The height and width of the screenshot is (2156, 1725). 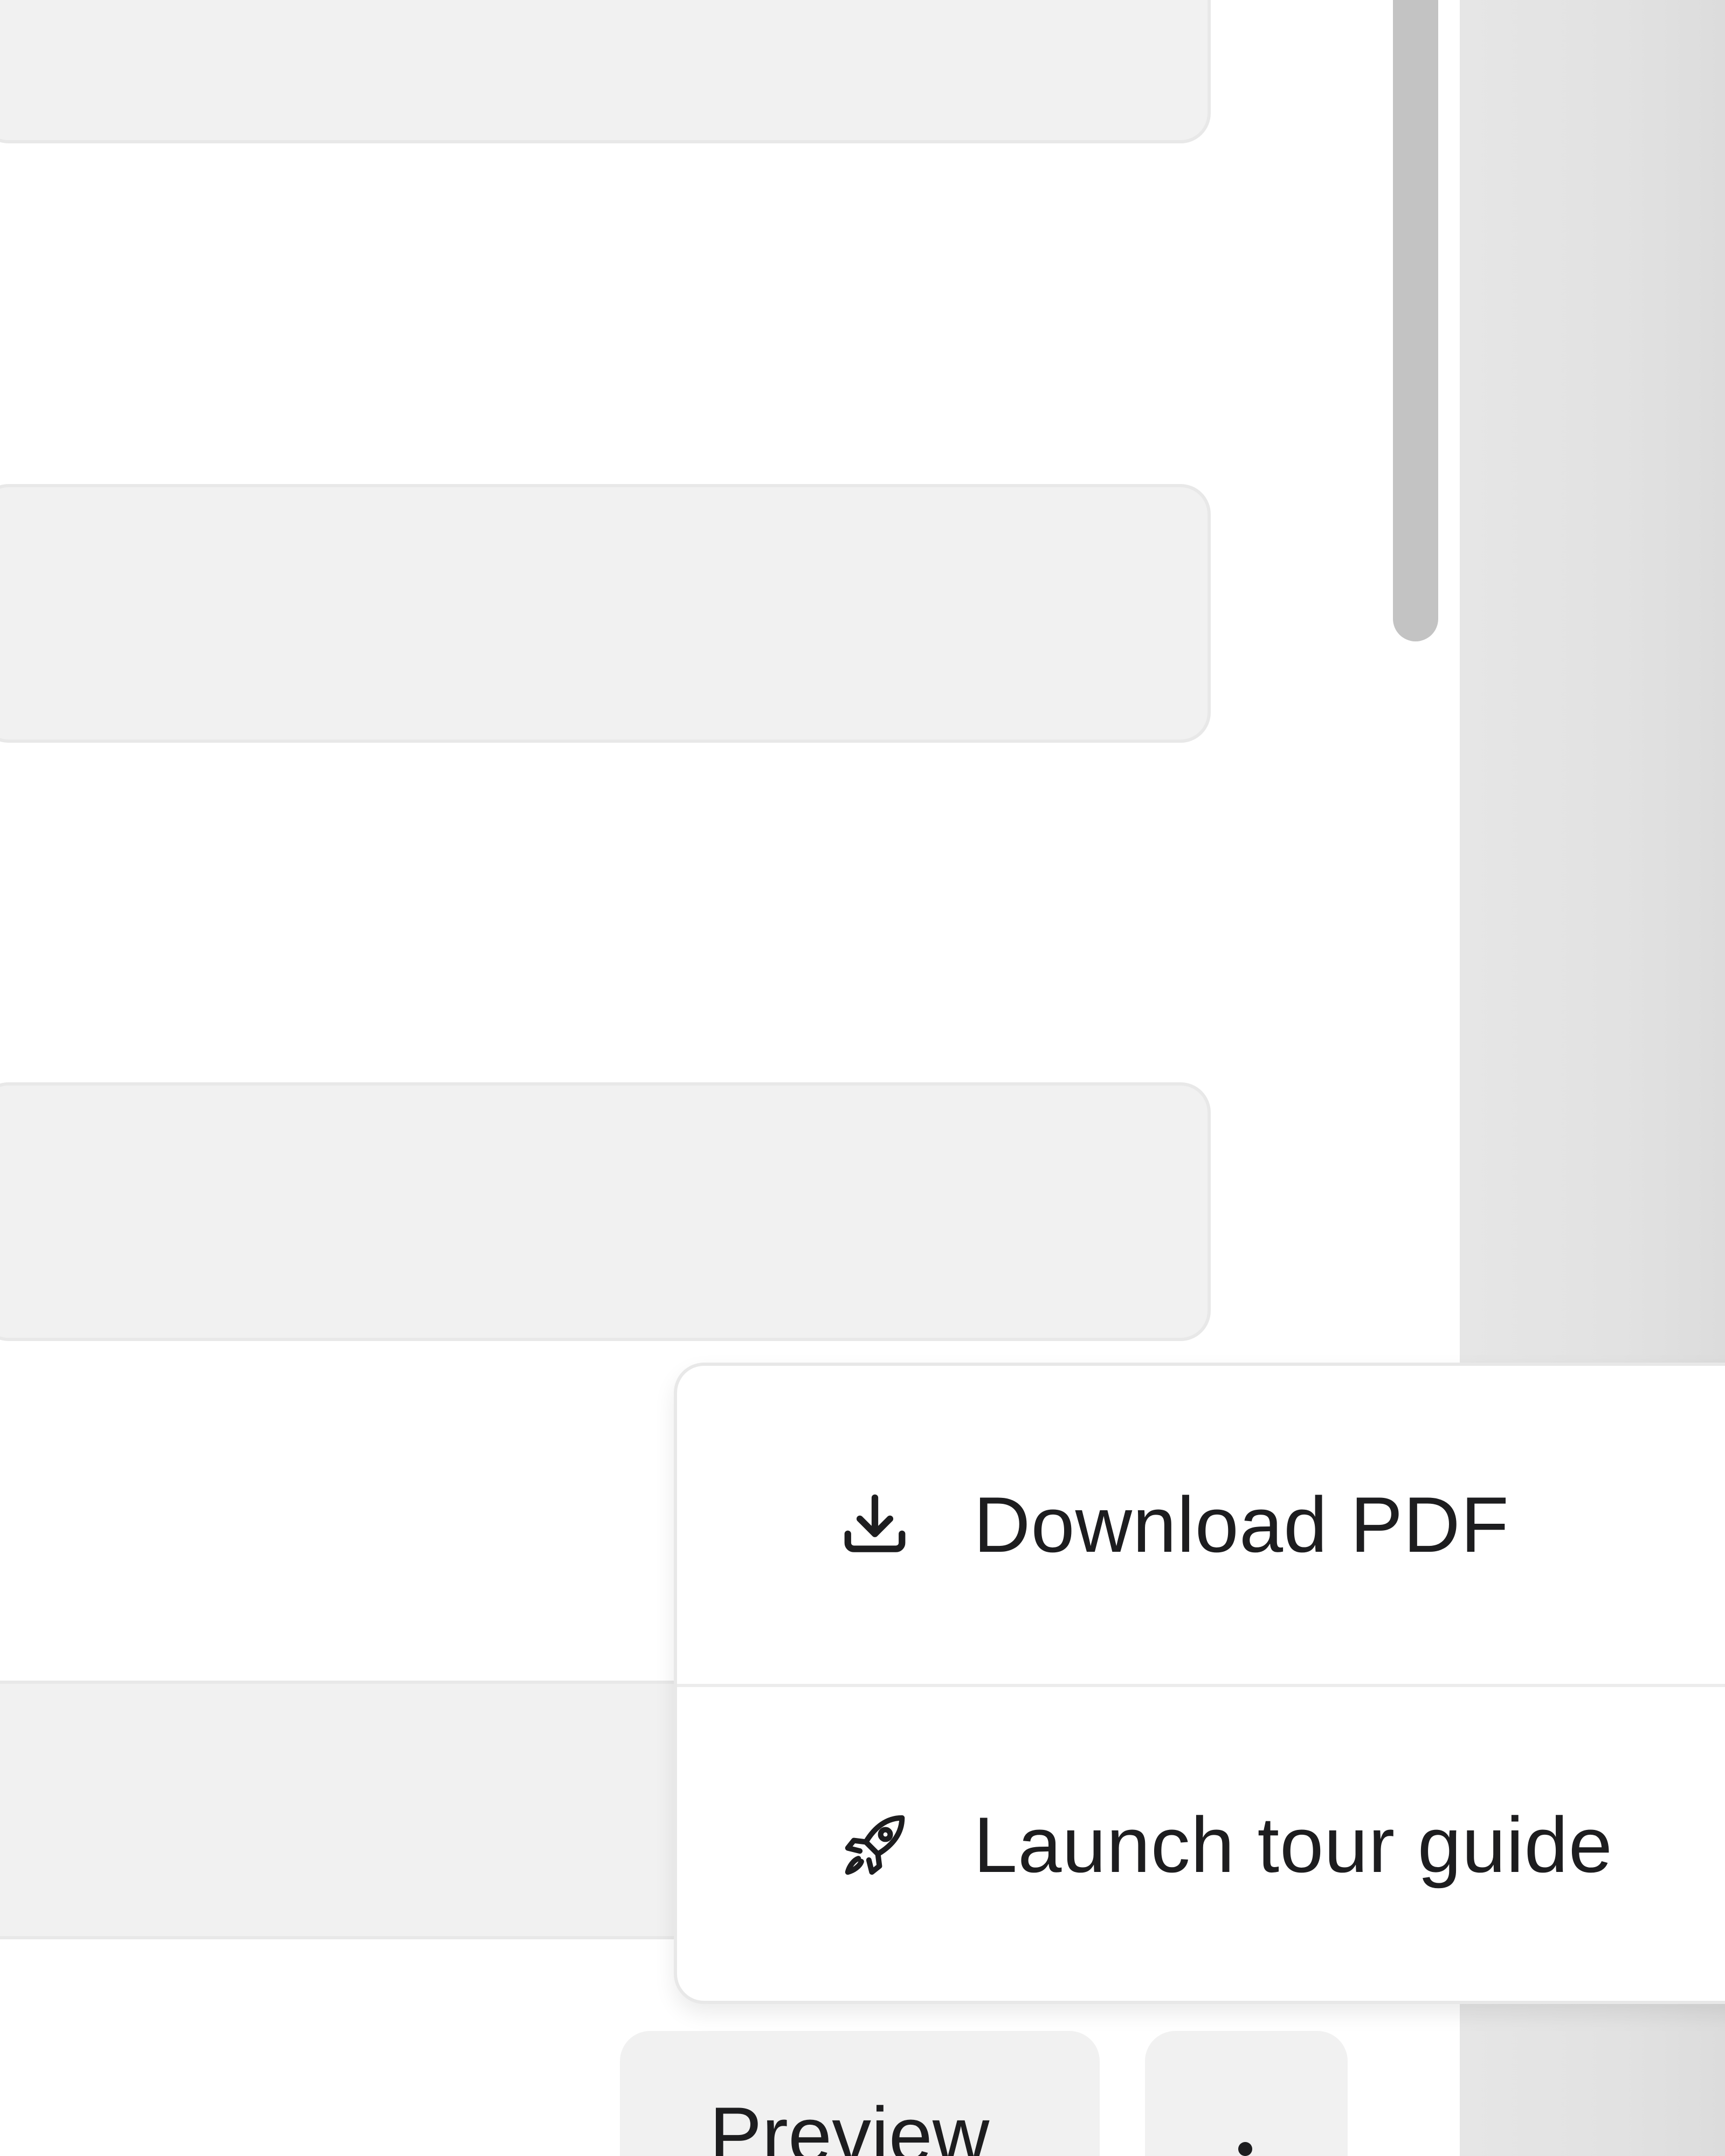 I want to click on preview-button: Preview, so click(x=860, y=2093).